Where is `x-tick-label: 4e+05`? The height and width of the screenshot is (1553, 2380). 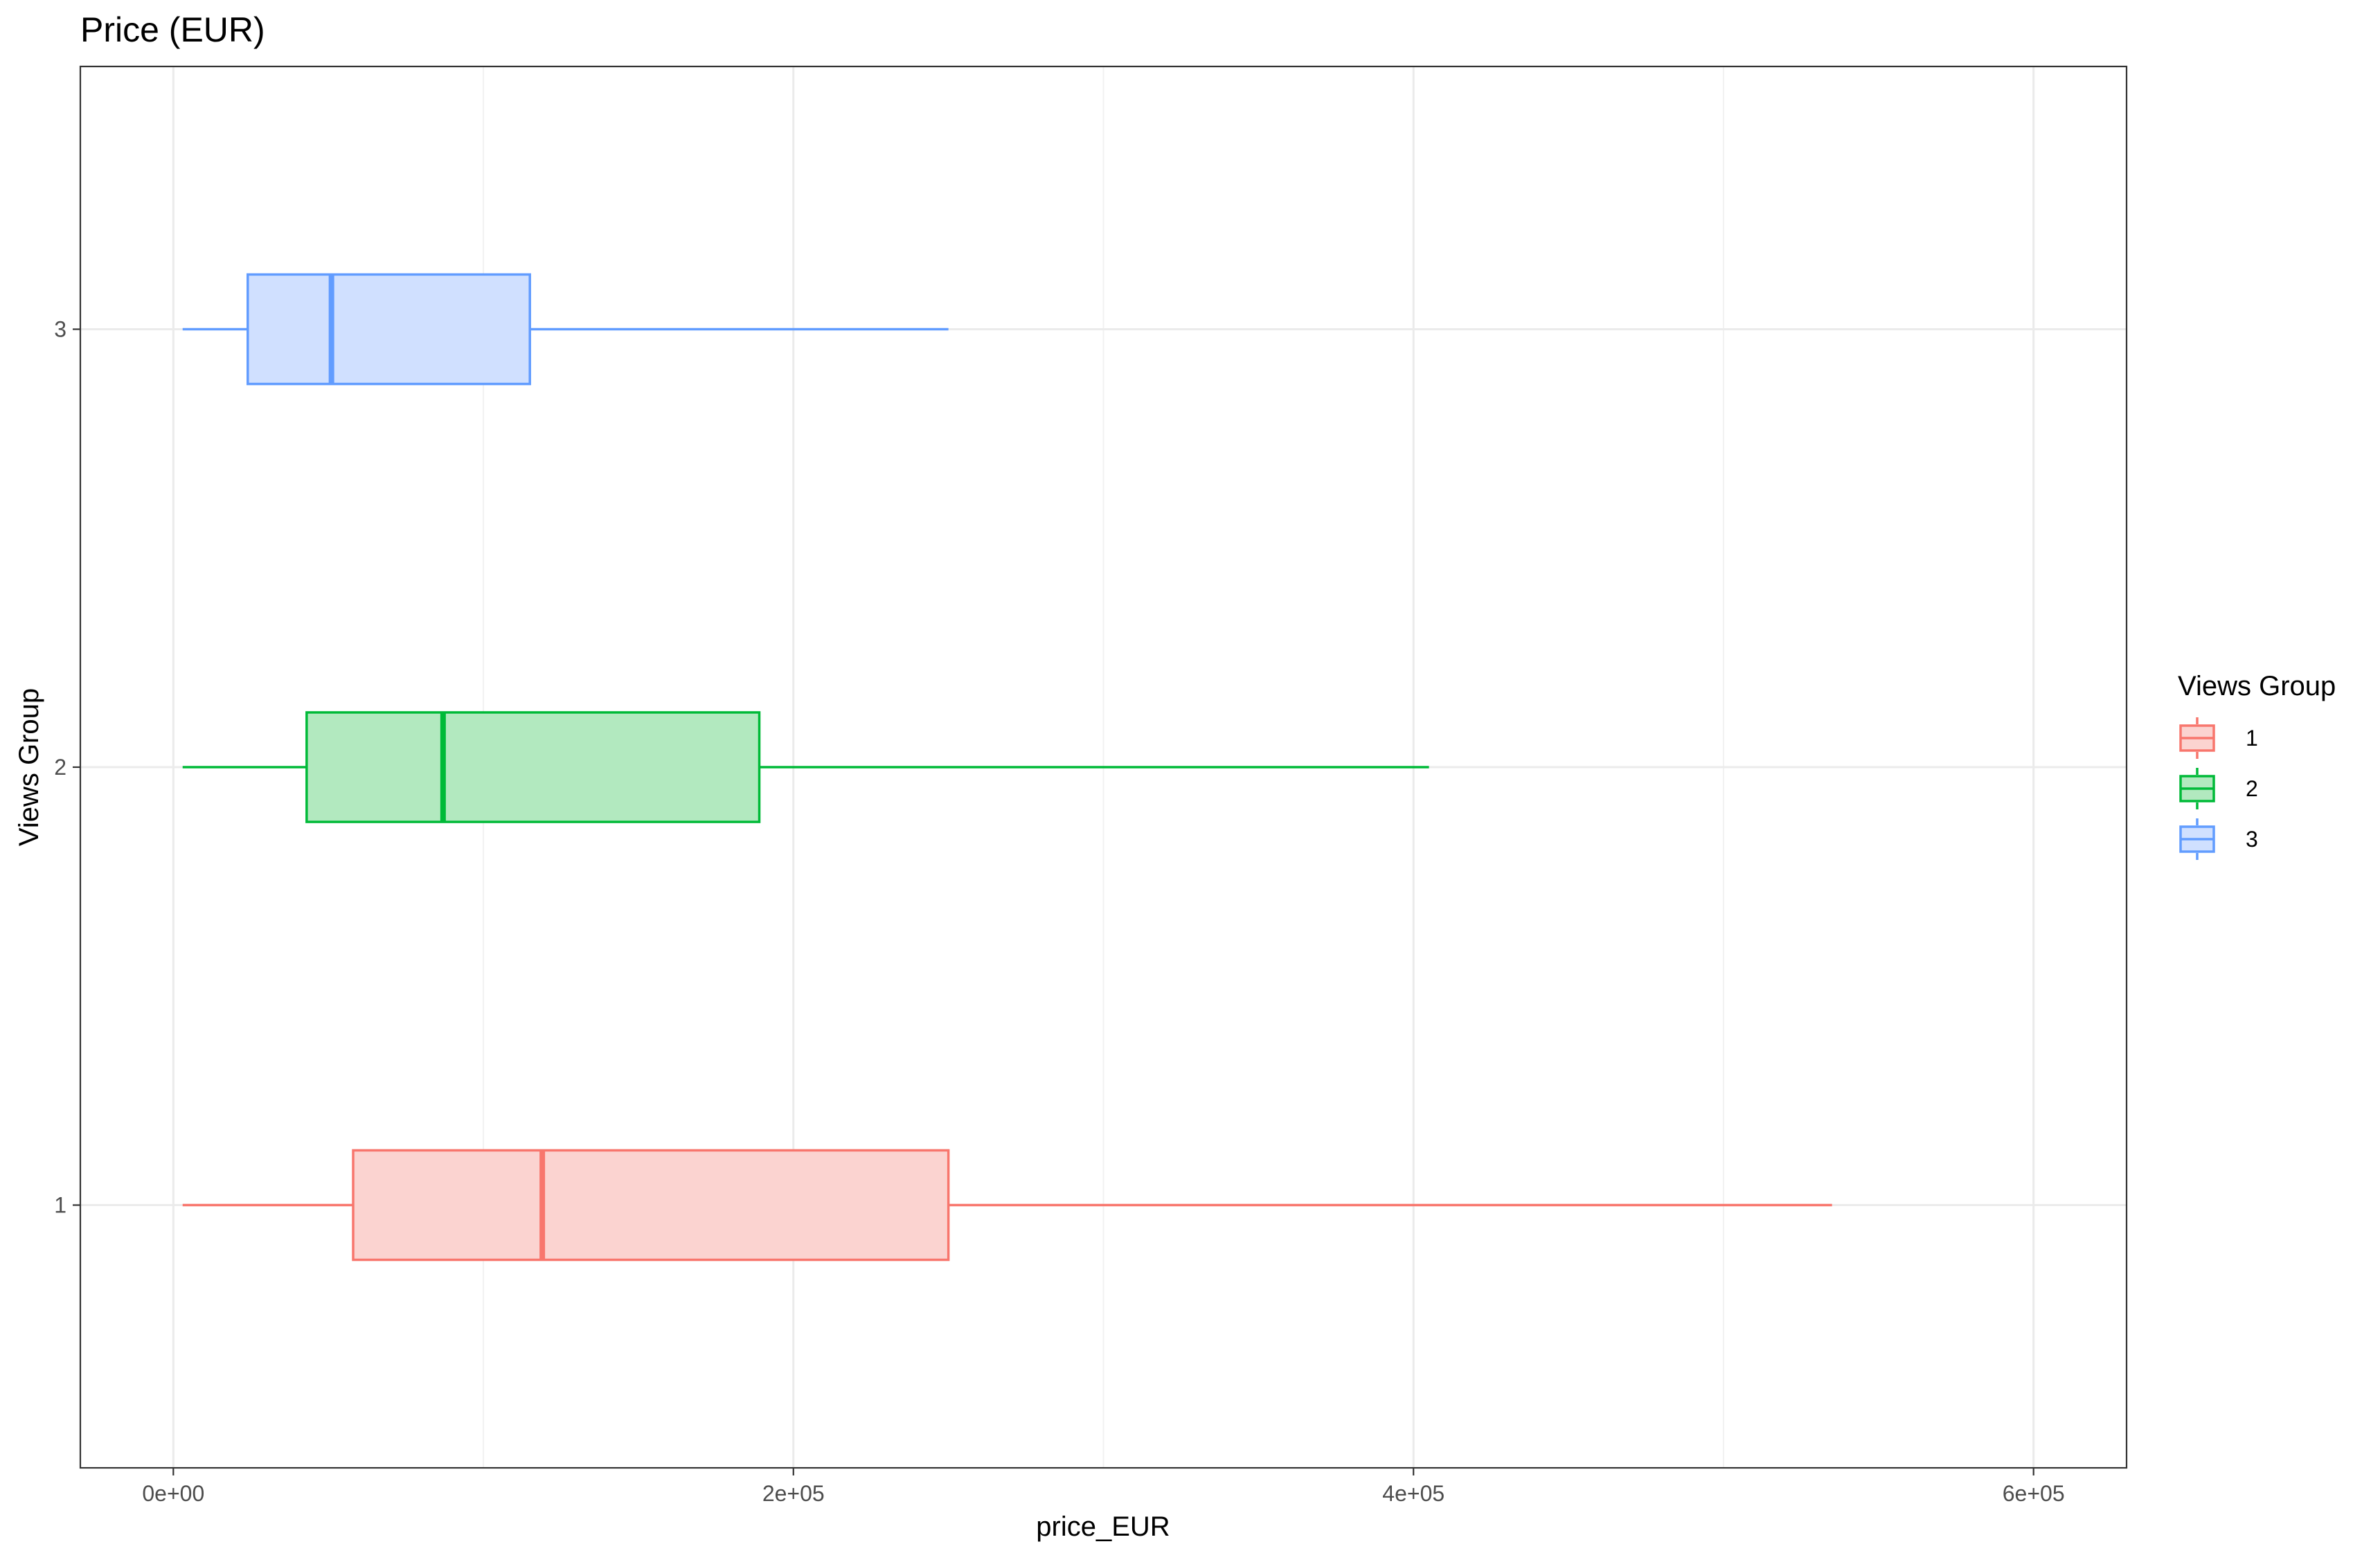
x-tick-label: 4e+05 is located at coordinates (1413, 1493).